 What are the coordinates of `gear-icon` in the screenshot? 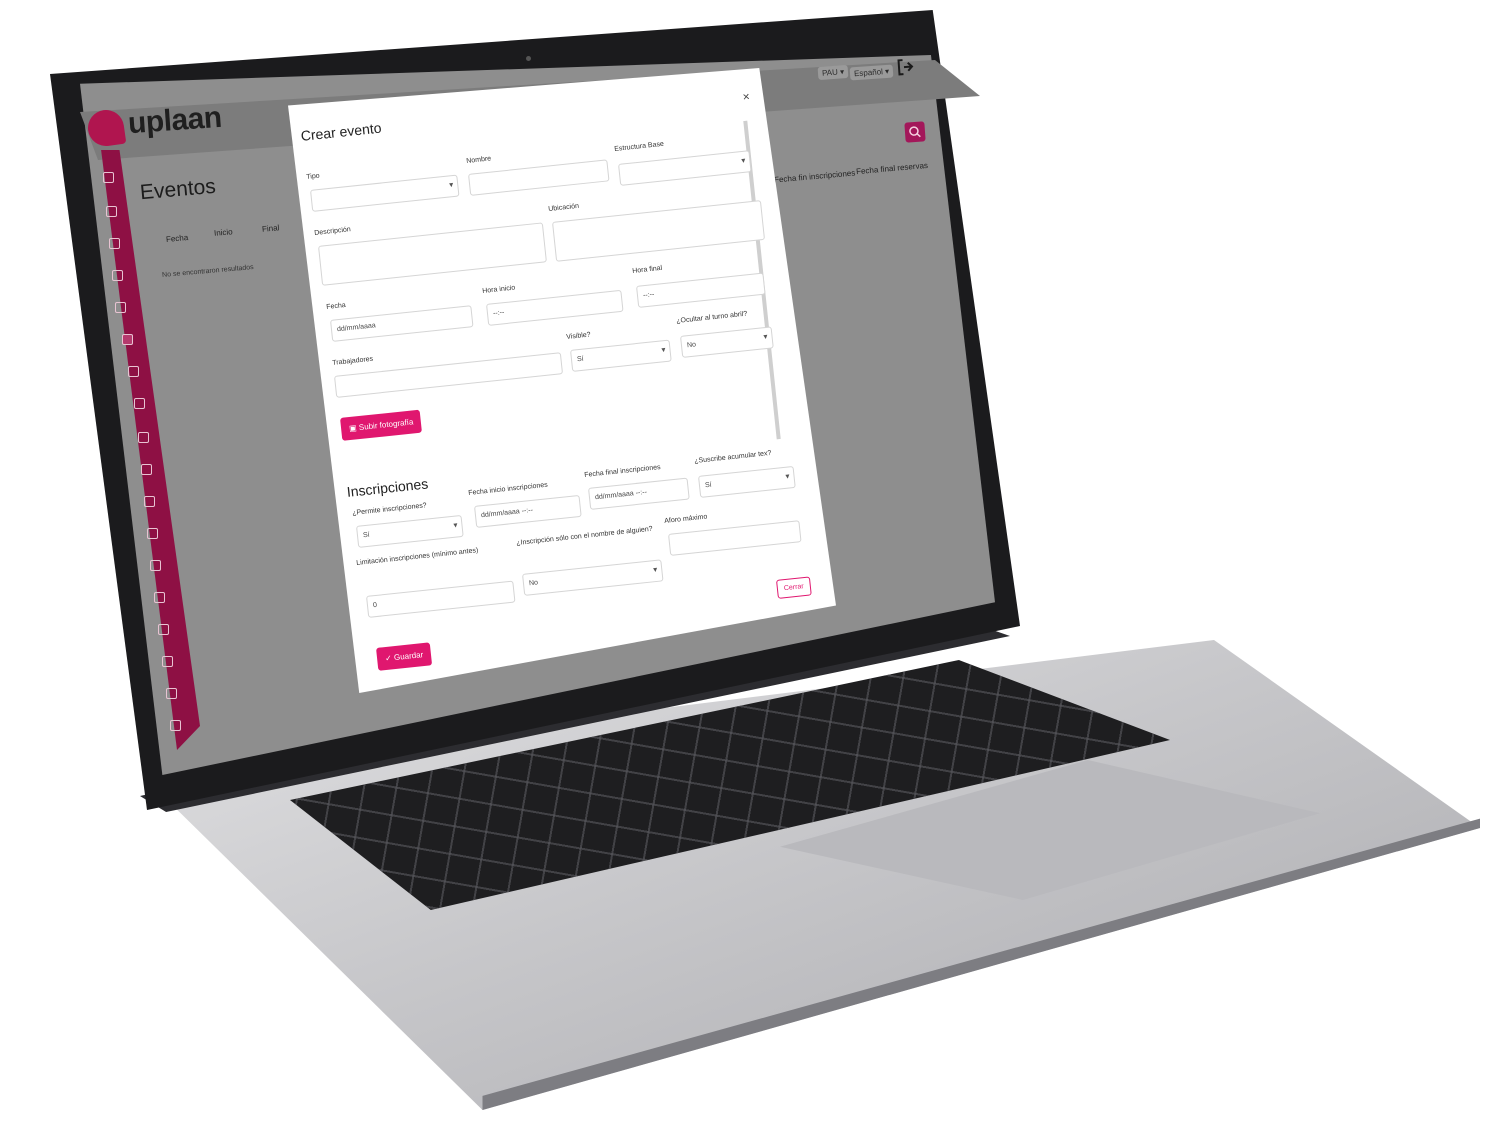 It's located at (163, 629).